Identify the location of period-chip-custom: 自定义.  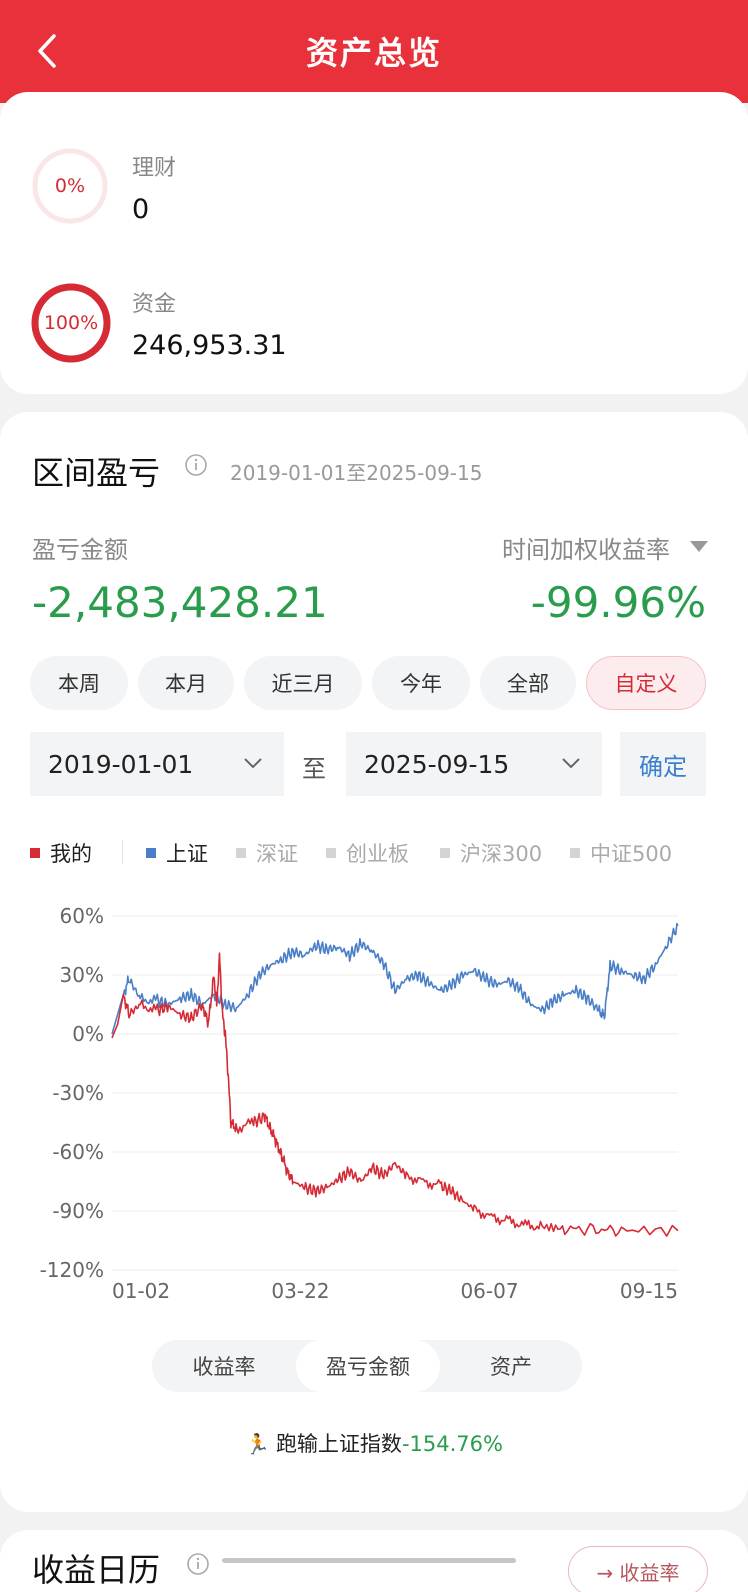
(646, 683).